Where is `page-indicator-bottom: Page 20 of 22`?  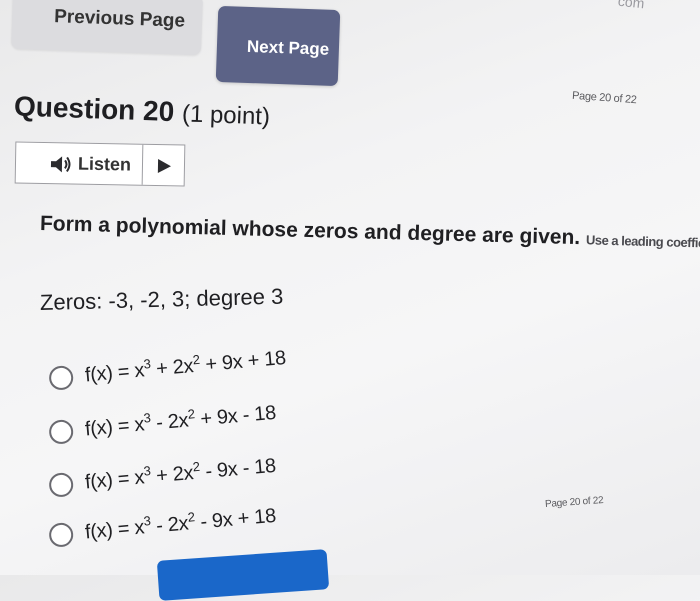
page-indicator-bottom: Page 20 of 22 is located at coordinates (574, 502).